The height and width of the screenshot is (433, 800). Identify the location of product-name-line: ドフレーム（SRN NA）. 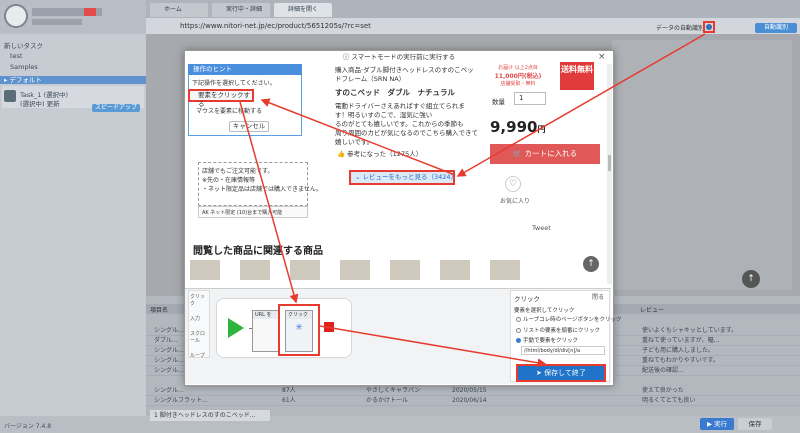
(370, 79).